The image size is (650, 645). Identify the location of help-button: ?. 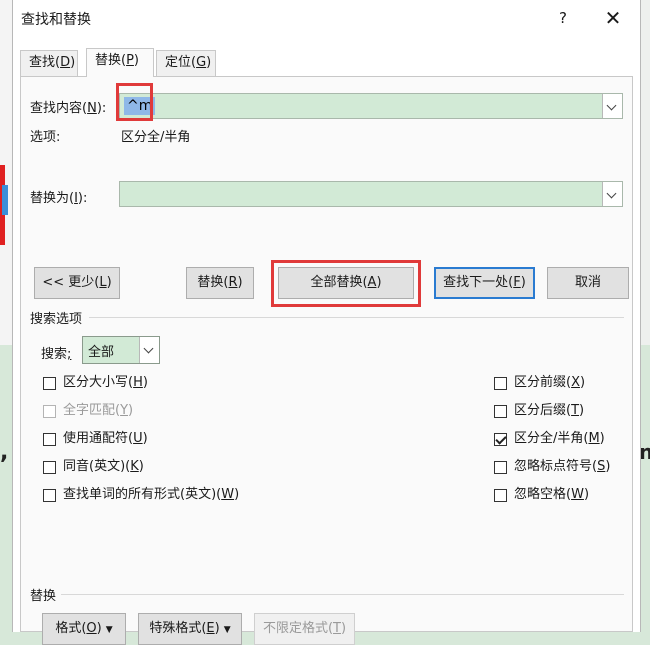
(563, 18).